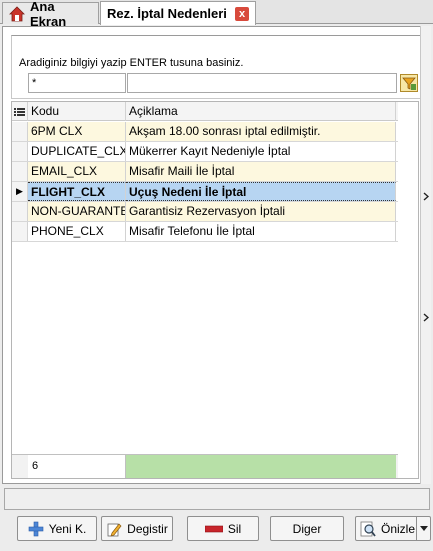  Describe the element at coordinates (147, 528) in the screenshot. I see `edit-button-label: Degistir` at that location.